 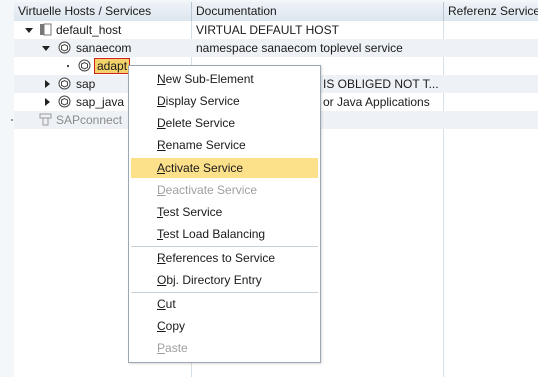 What do you see at coordinates (103, 11) in the screenshot?
I see `column-header-hosts: Virtuelle Hosts / Services` at bounding box center [103, 11].